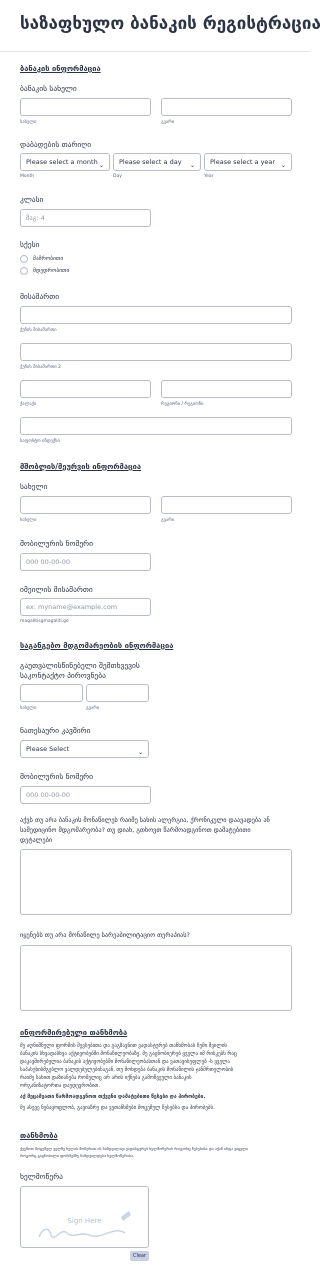 The image size is (320, 1283). I want to click on parent-email-input: ex: myname@example.com, so click(85, 607).